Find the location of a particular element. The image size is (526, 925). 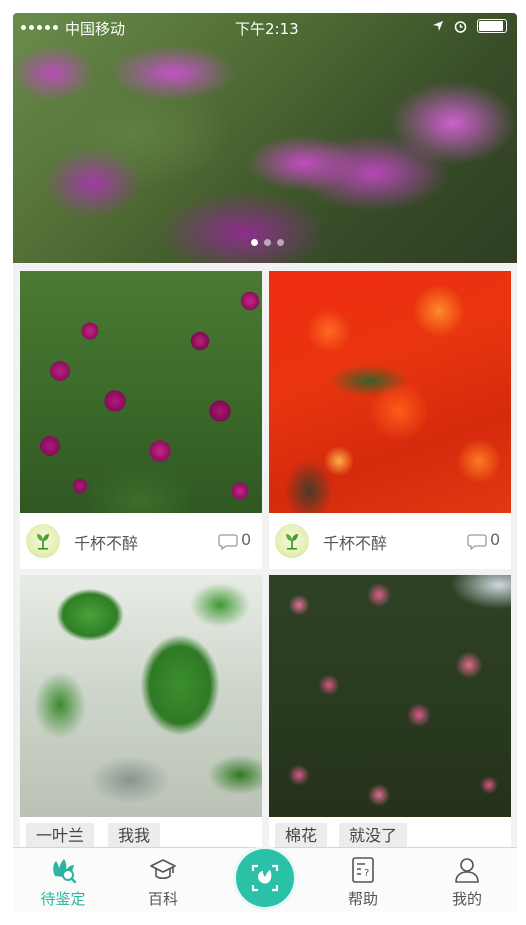

tag-chip: 一叶兰 is located at coordinates (60, 835).